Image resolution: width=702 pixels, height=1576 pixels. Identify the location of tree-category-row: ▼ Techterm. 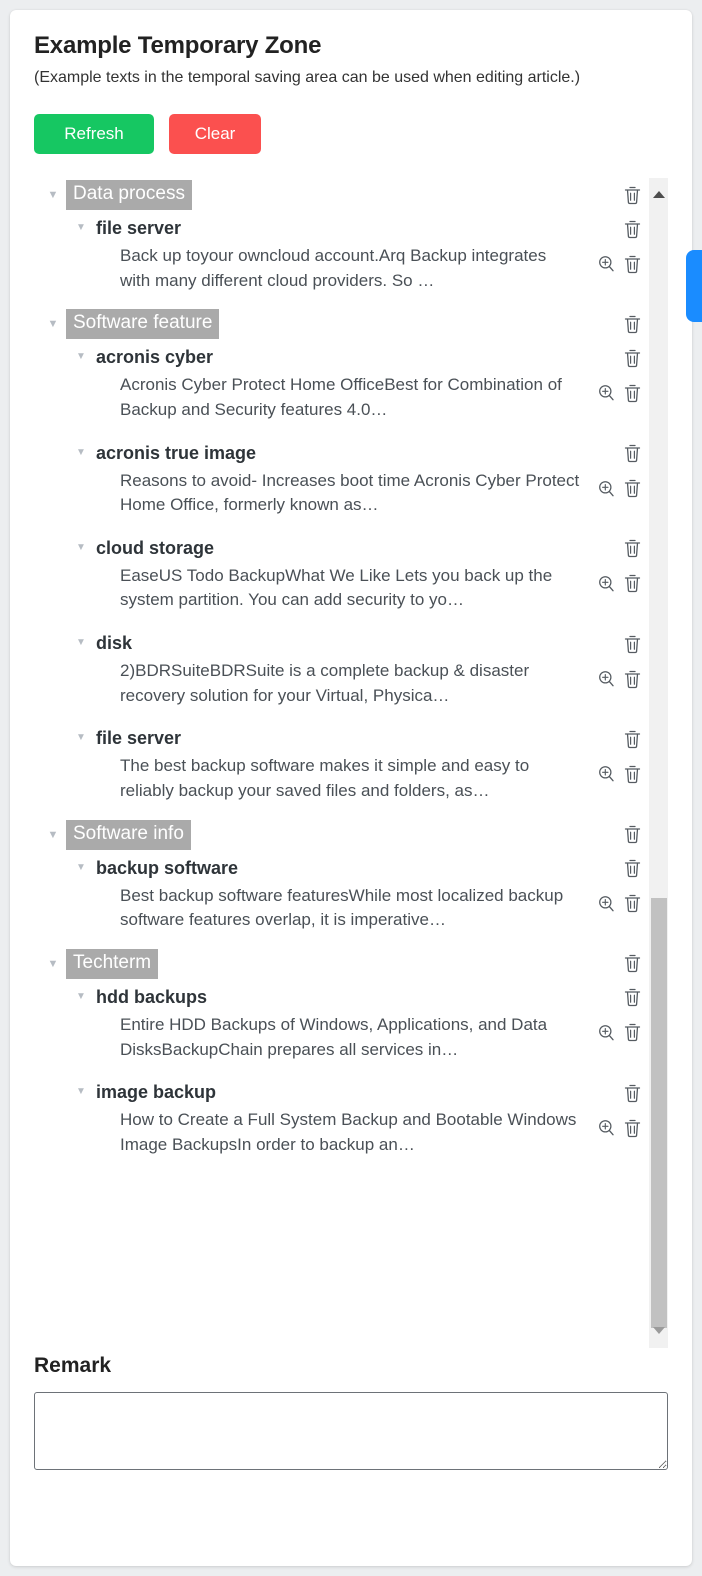
(342, 963).